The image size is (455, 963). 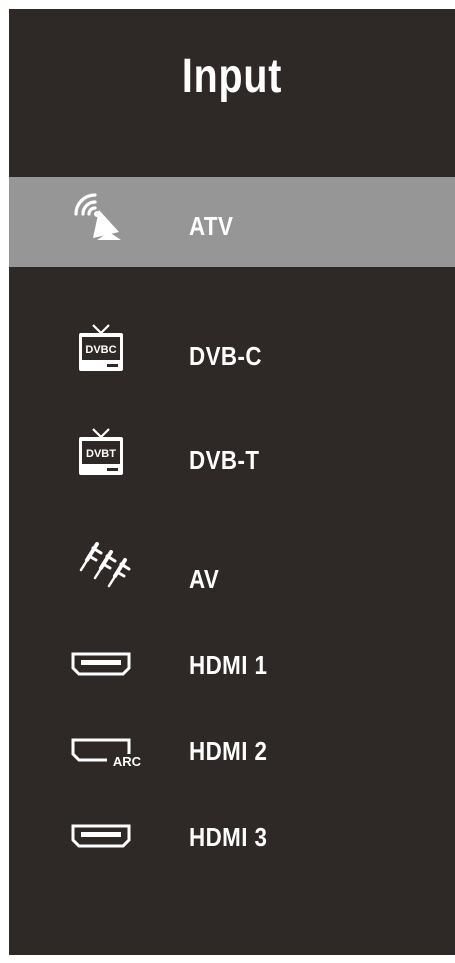 I want to click on tv-dvbc-icon: DVBC, so click(x=101, y=347).